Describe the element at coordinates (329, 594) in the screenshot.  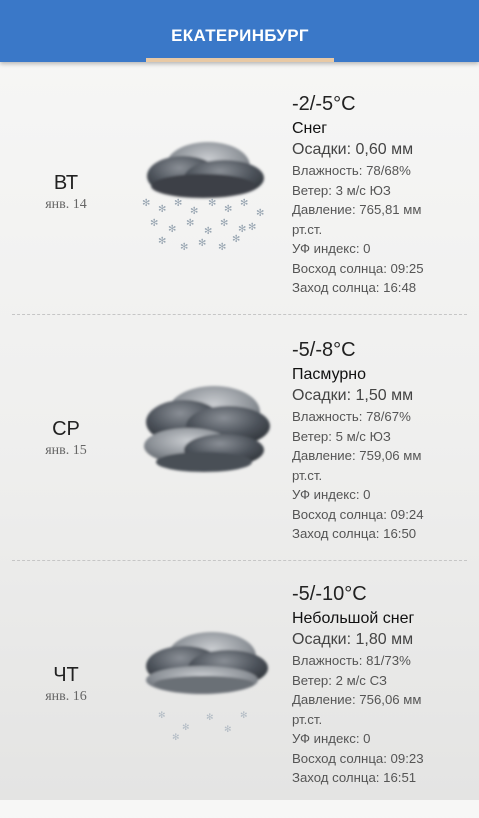
I see `temperature: -5/-10°C` at that location.